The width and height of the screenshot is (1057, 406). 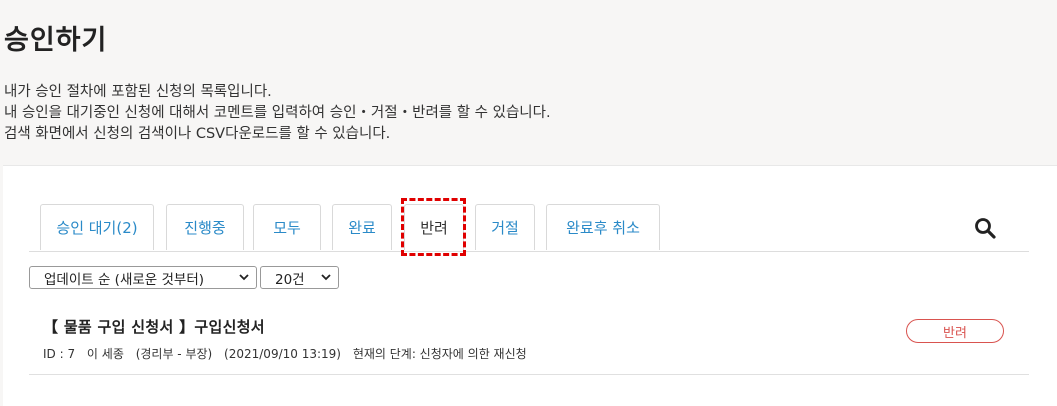 What do you see at coordinates (603, 227) in the screenshot?
I see `tab-cancelled: 완료후 취소` at bounding box center [603, 227].